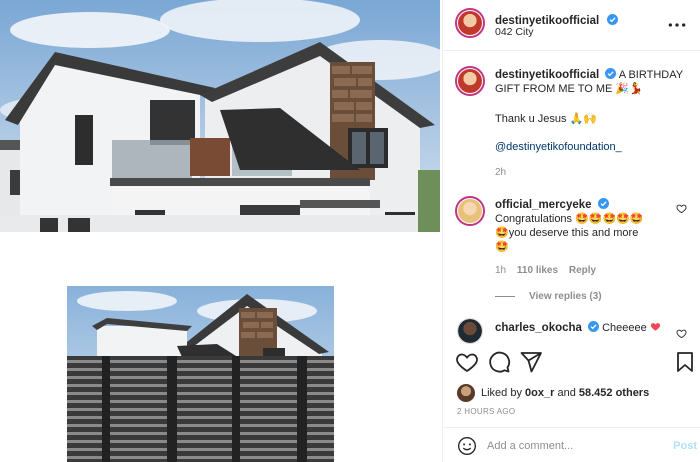  What do you see at coordinates (539, 393) in the screenshot?
I see `liker-username: 0ox_r` at bounding box center [539, 393].